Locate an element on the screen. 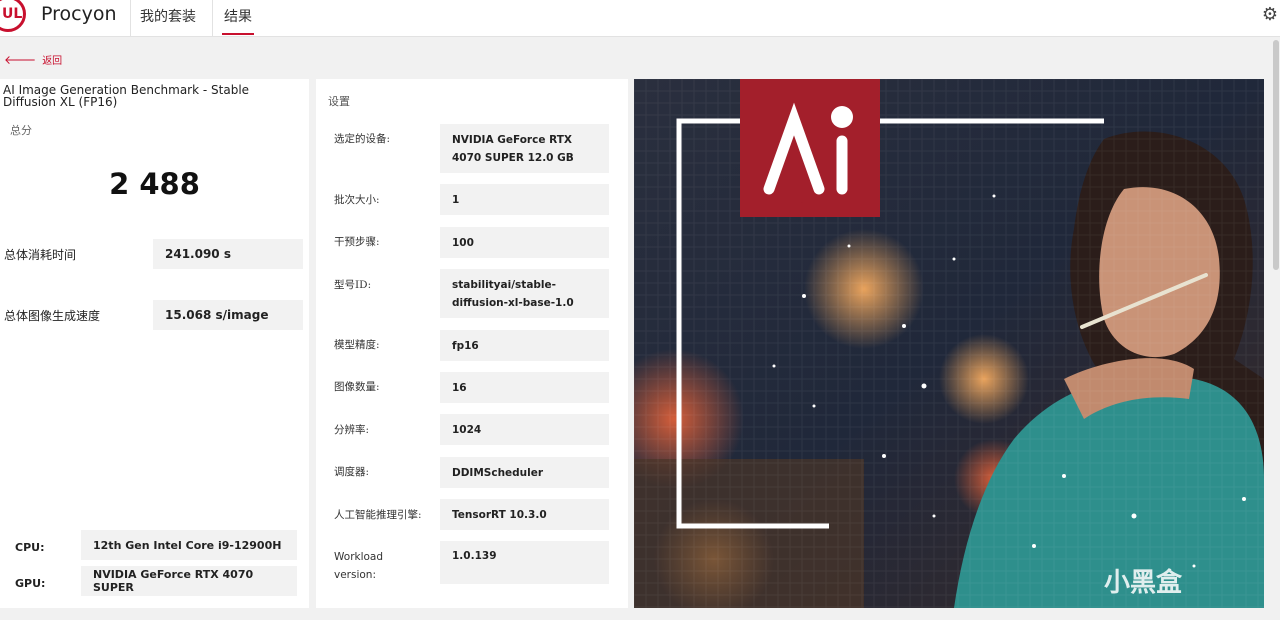  setting-label: 型号ID: is located at coordinates (353, 285).